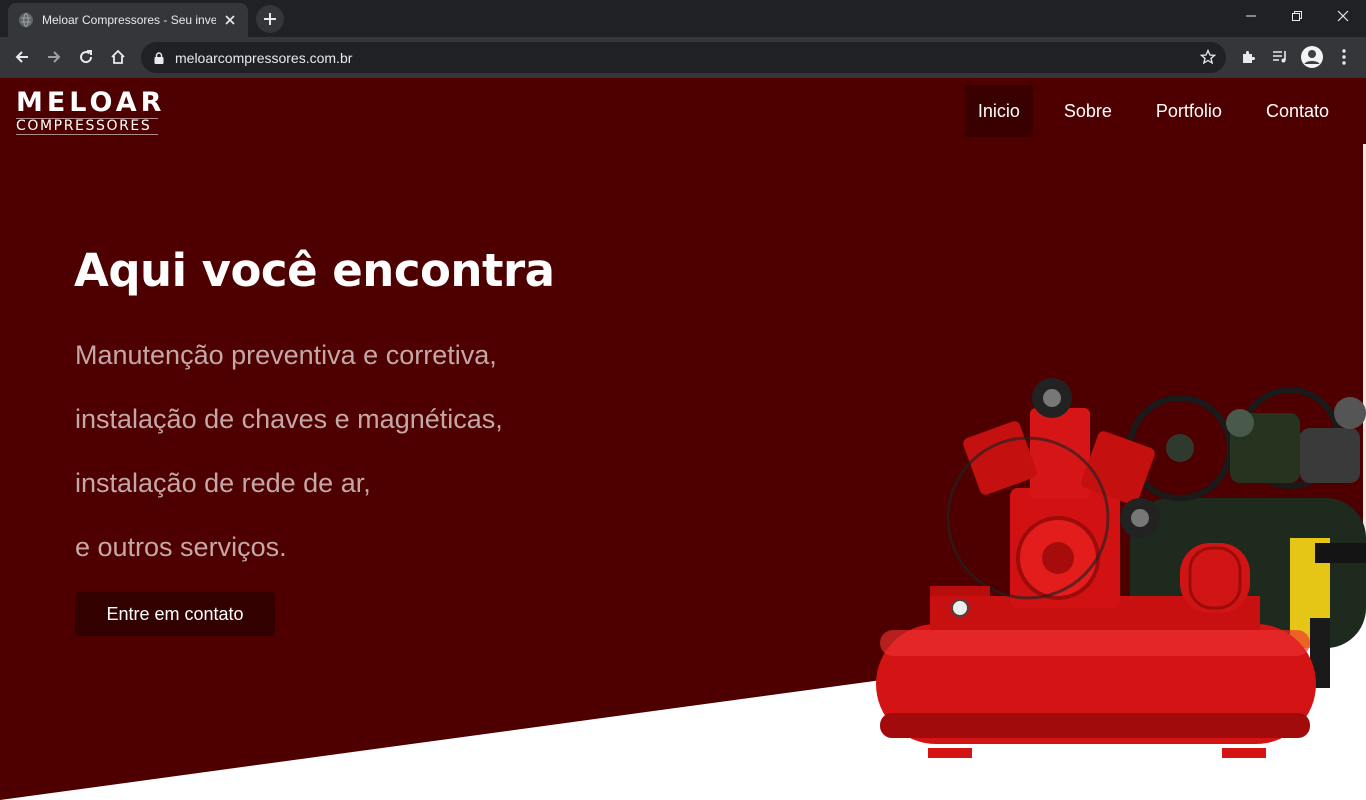 The height and width of the screenshot is (800, 1366). What do you see at coordinates (683, 18) in the screenshot?
I see `browser-titlebar: Meloar Compressores - Seu investimento` at bounding box center [683, 18].